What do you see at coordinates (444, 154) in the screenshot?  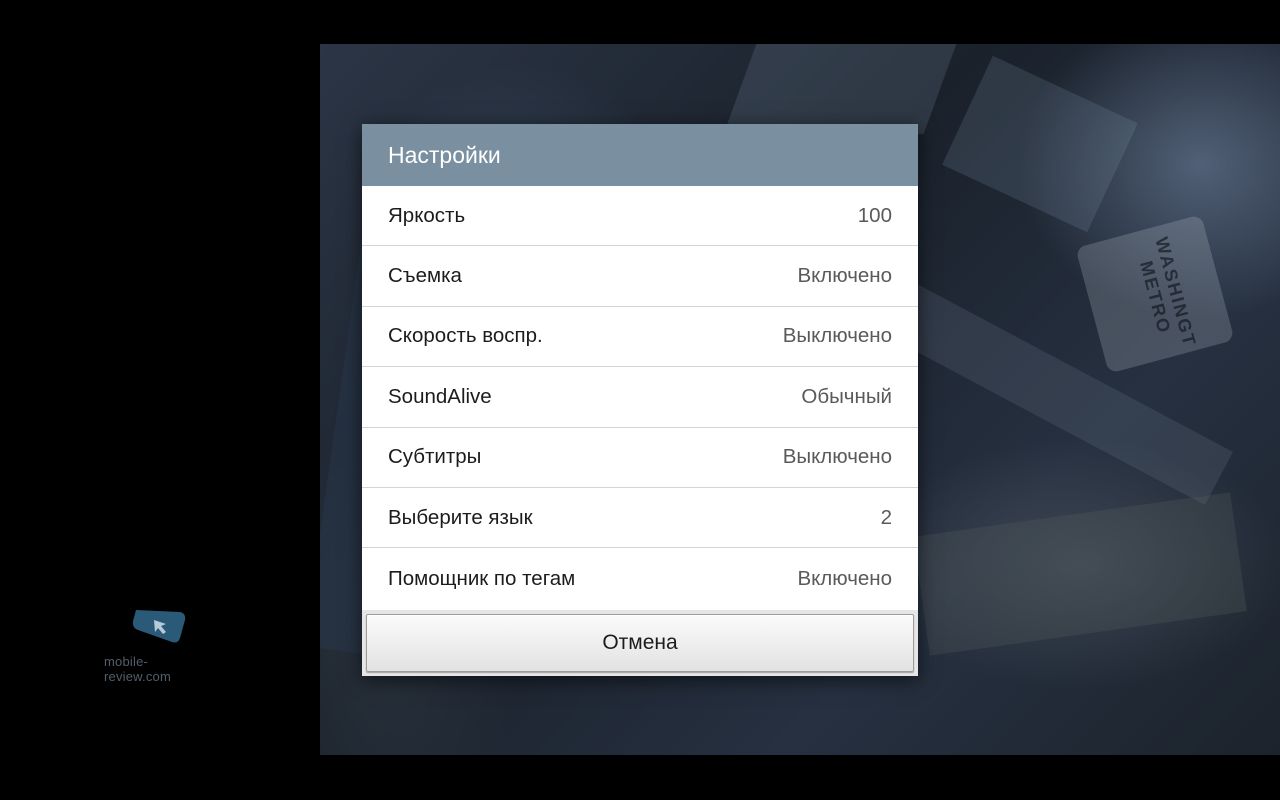 I see `dialog-title: Настройки` at bounding box center [444, 154].